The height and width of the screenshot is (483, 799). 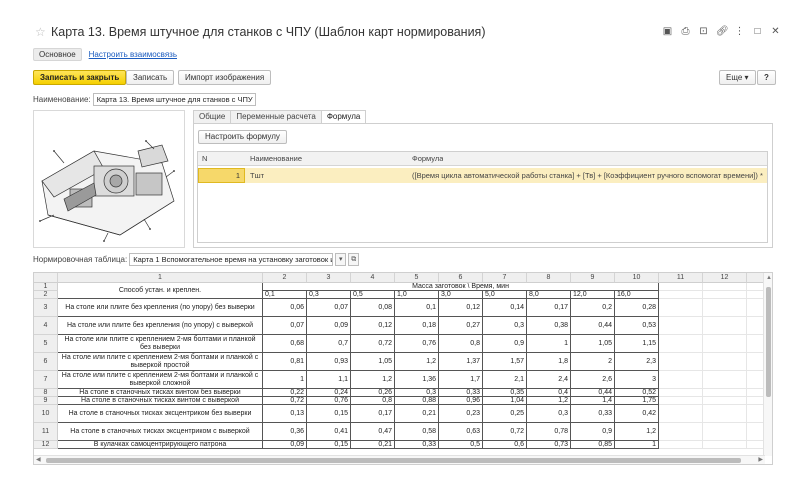 What do you see at coordinates (46, 326) in the screenshot?
I see `row-header: 4` at bounding box center [46, 326].